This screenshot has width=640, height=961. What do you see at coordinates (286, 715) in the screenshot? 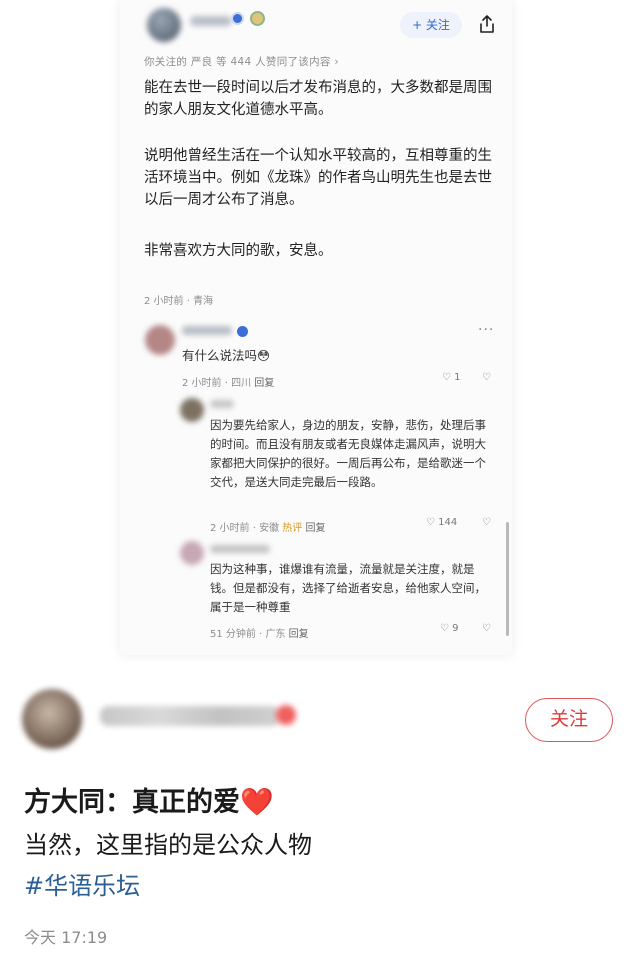
I see `poster-name-emoji-icon` at bounding box center [286, 715].